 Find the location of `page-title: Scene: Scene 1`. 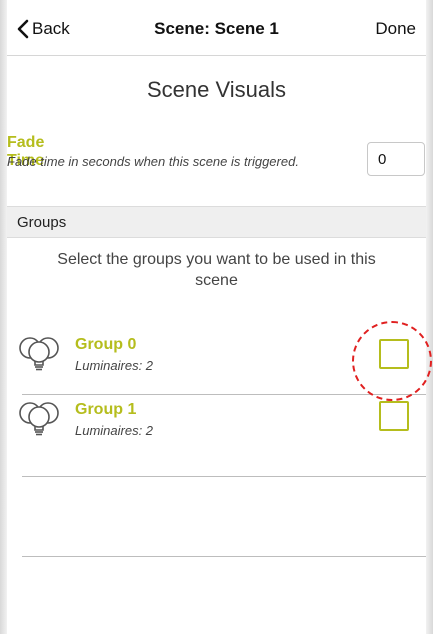

page-title: Scene: Scene 1 is located at coordinates (216, 28).